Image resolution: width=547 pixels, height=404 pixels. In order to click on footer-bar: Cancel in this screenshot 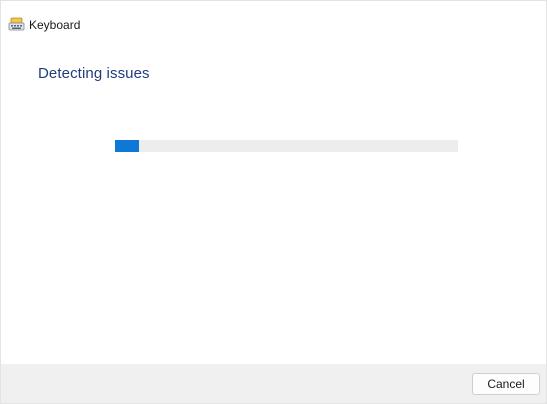, I will do `click(273, 383)`.